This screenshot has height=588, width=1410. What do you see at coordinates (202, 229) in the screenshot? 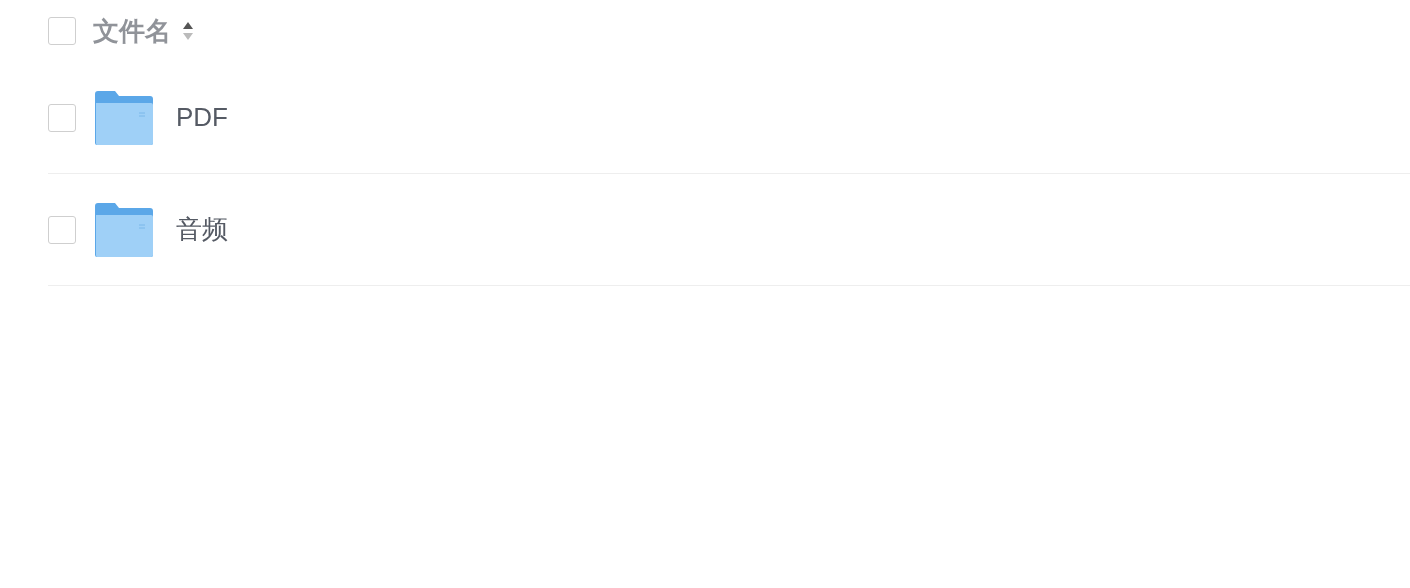
I see `file-name: 音频` at bounding box center [202, 229].